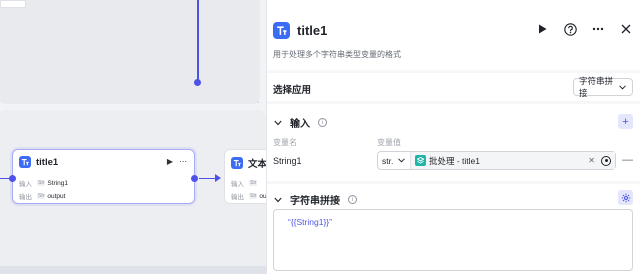  I want to click on add-variable-button: +, so click(625, 121).